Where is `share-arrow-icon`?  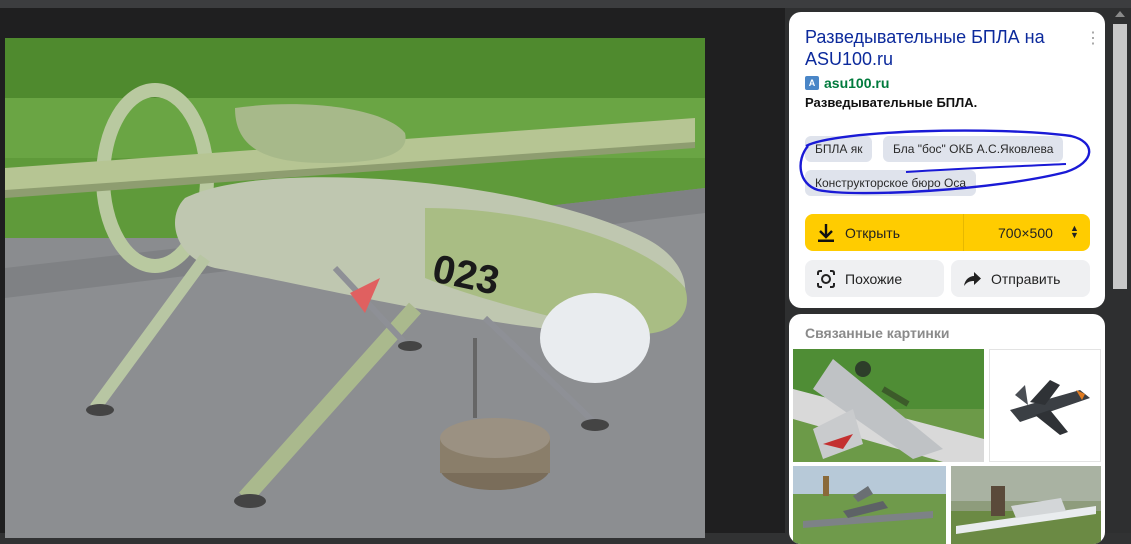 share-arrow-icon is located at coordinates (972, 278).